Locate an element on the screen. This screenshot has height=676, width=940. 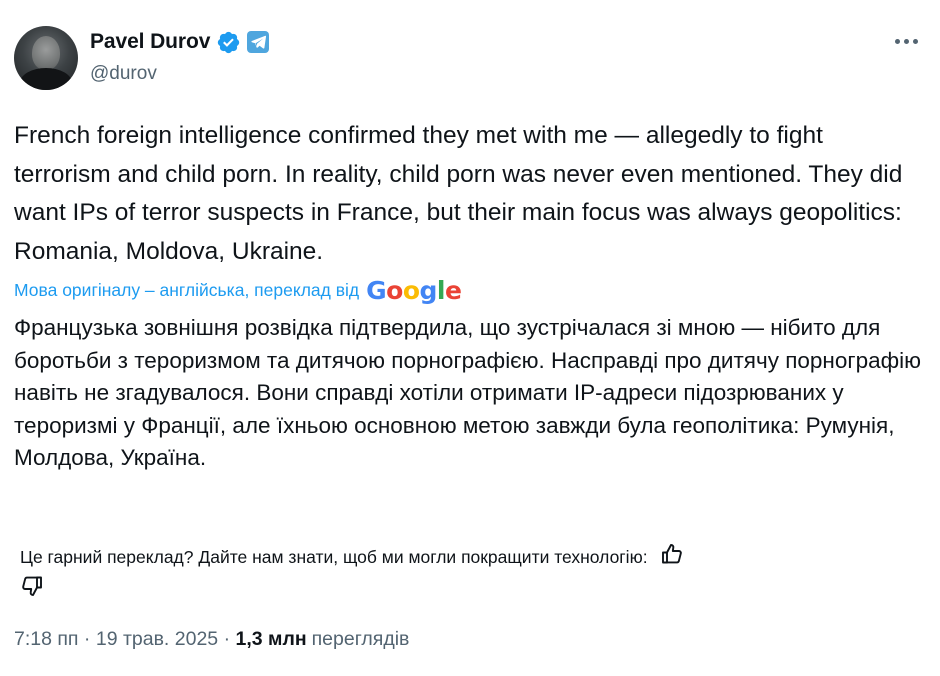
tweet-header: Pavel Durov @durov is located at coordinates (180, 56).